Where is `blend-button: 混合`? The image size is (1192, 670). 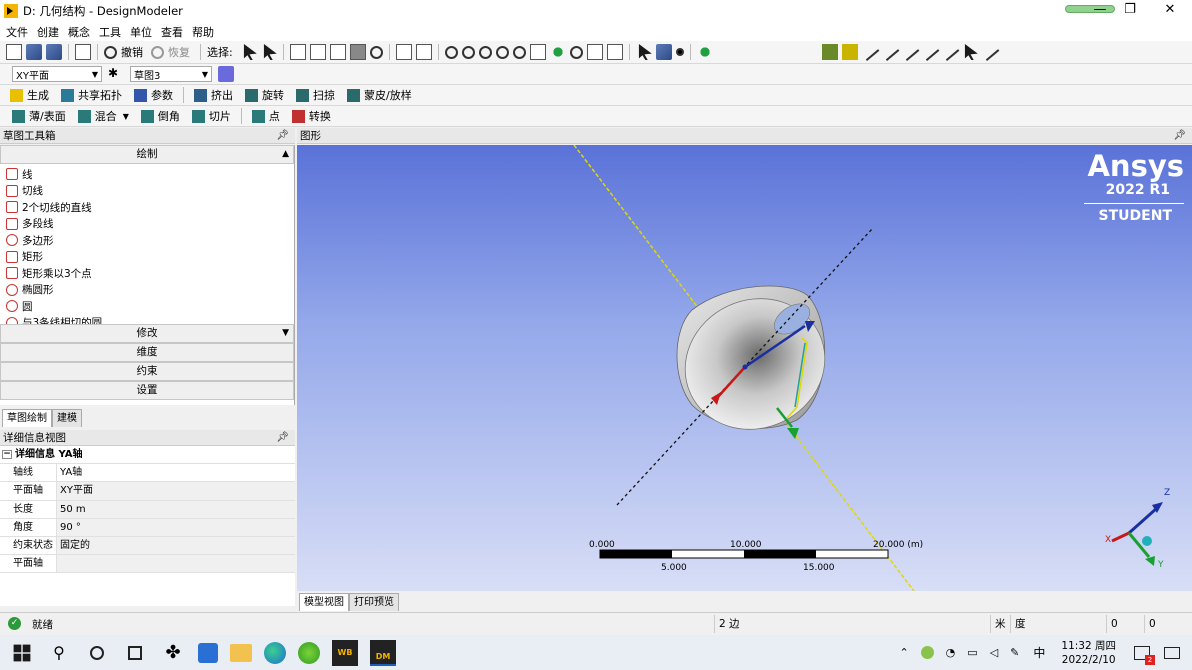 blend-button: 混合 is located at coordinates (106, 116).